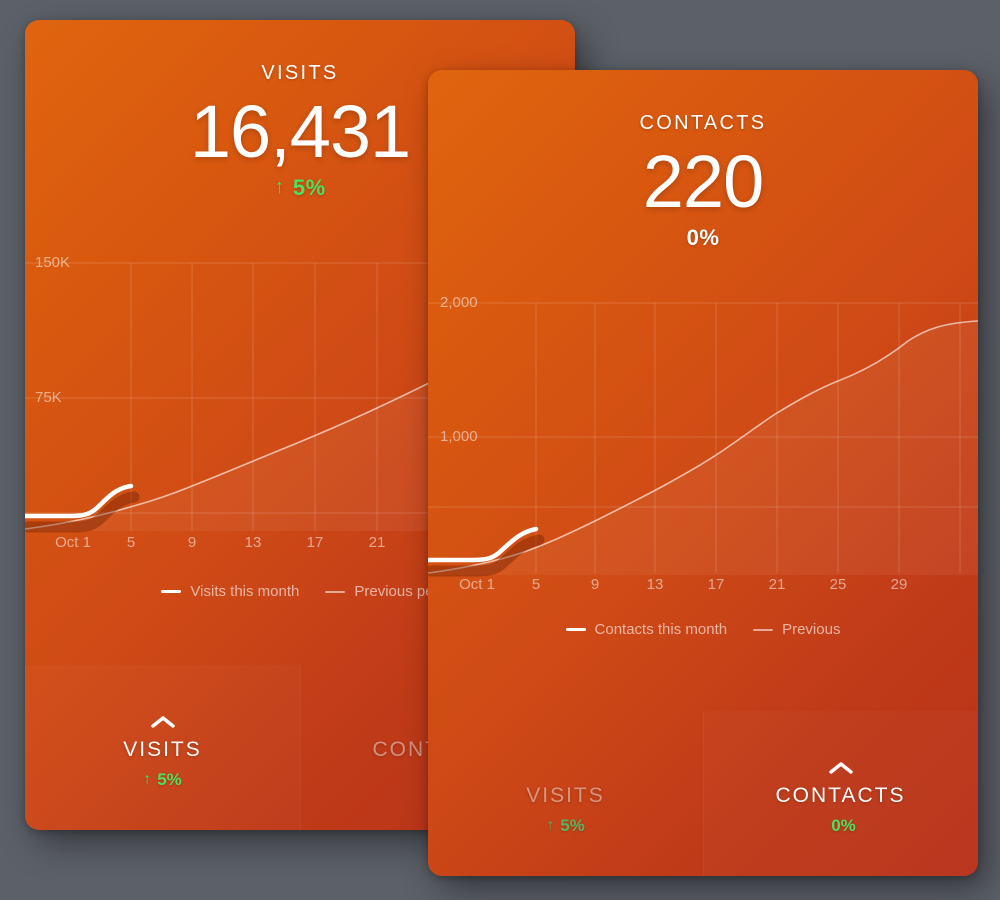  I want to click on kpi-delta-value: 0%, so click(703, 237).